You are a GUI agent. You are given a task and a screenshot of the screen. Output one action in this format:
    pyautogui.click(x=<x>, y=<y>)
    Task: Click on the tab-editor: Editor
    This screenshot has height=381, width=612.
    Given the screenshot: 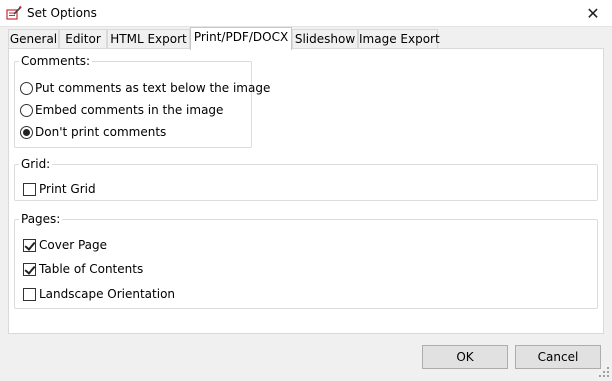 What is the action you would take?
    pyautogui.click(x=83, y=39)
    